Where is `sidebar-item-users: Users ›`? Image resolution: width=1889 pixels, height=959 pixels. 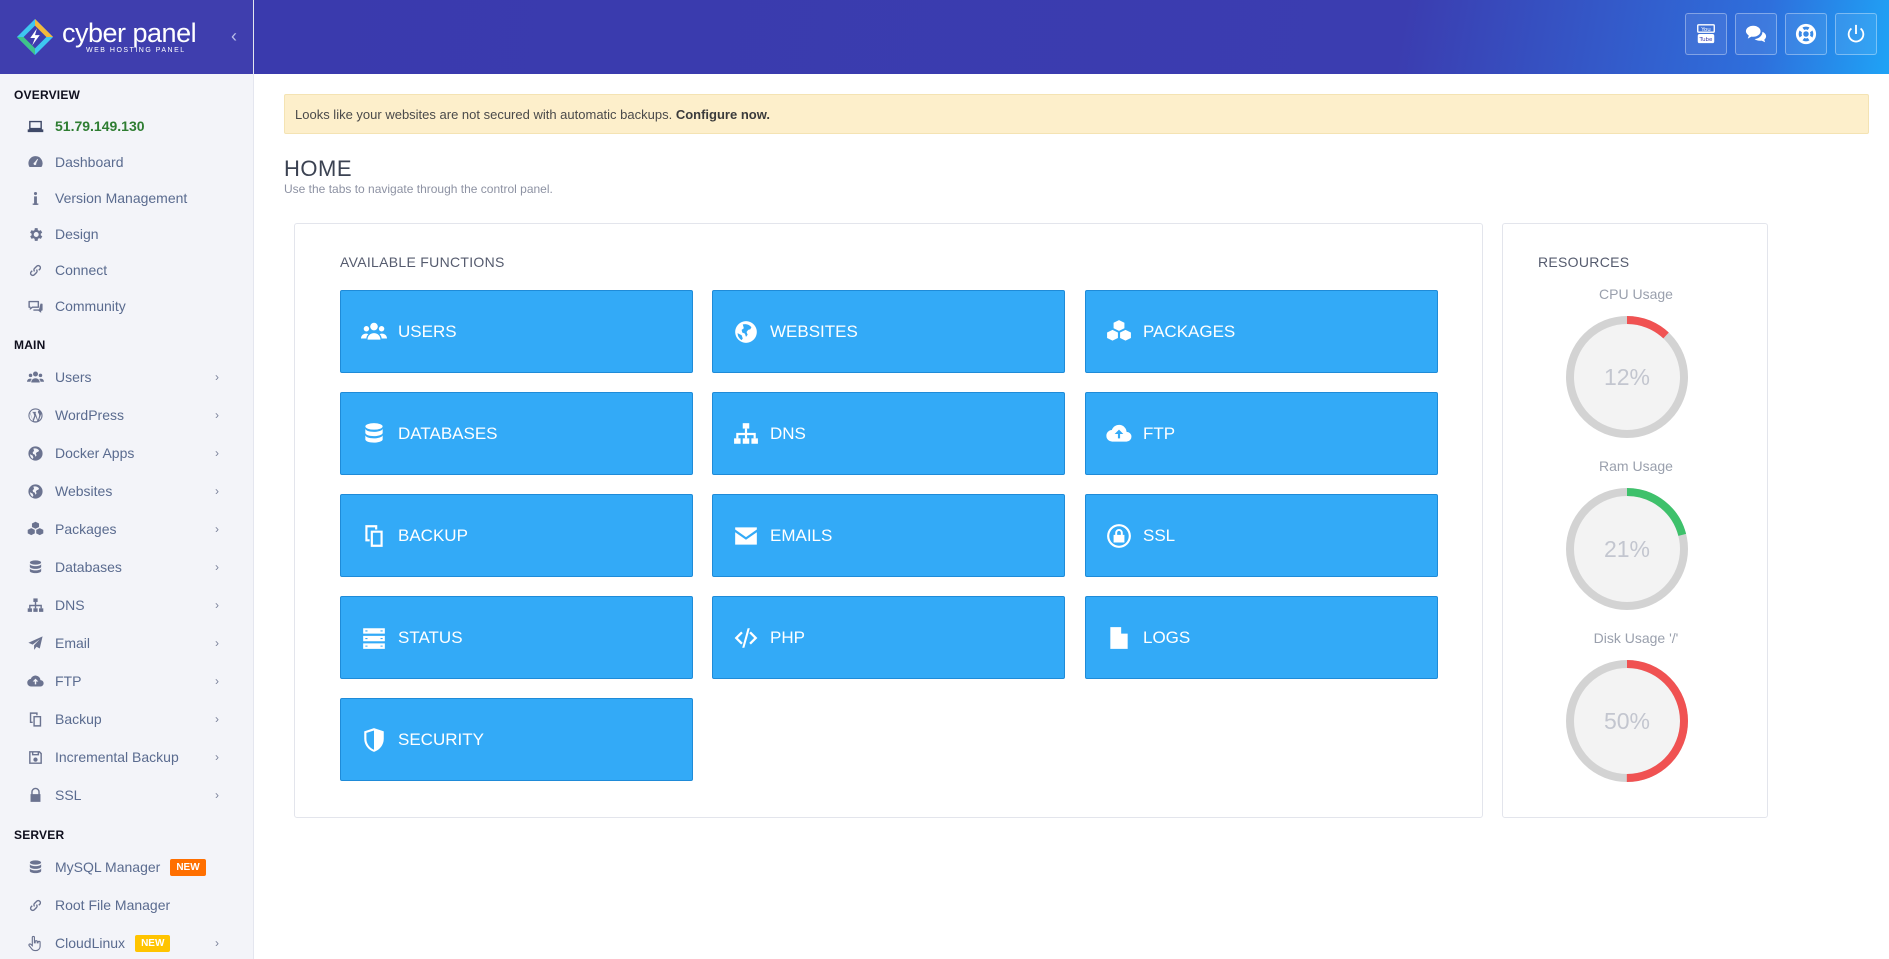 sidebar-item-users: Users › is located at coordinates (126, 377).